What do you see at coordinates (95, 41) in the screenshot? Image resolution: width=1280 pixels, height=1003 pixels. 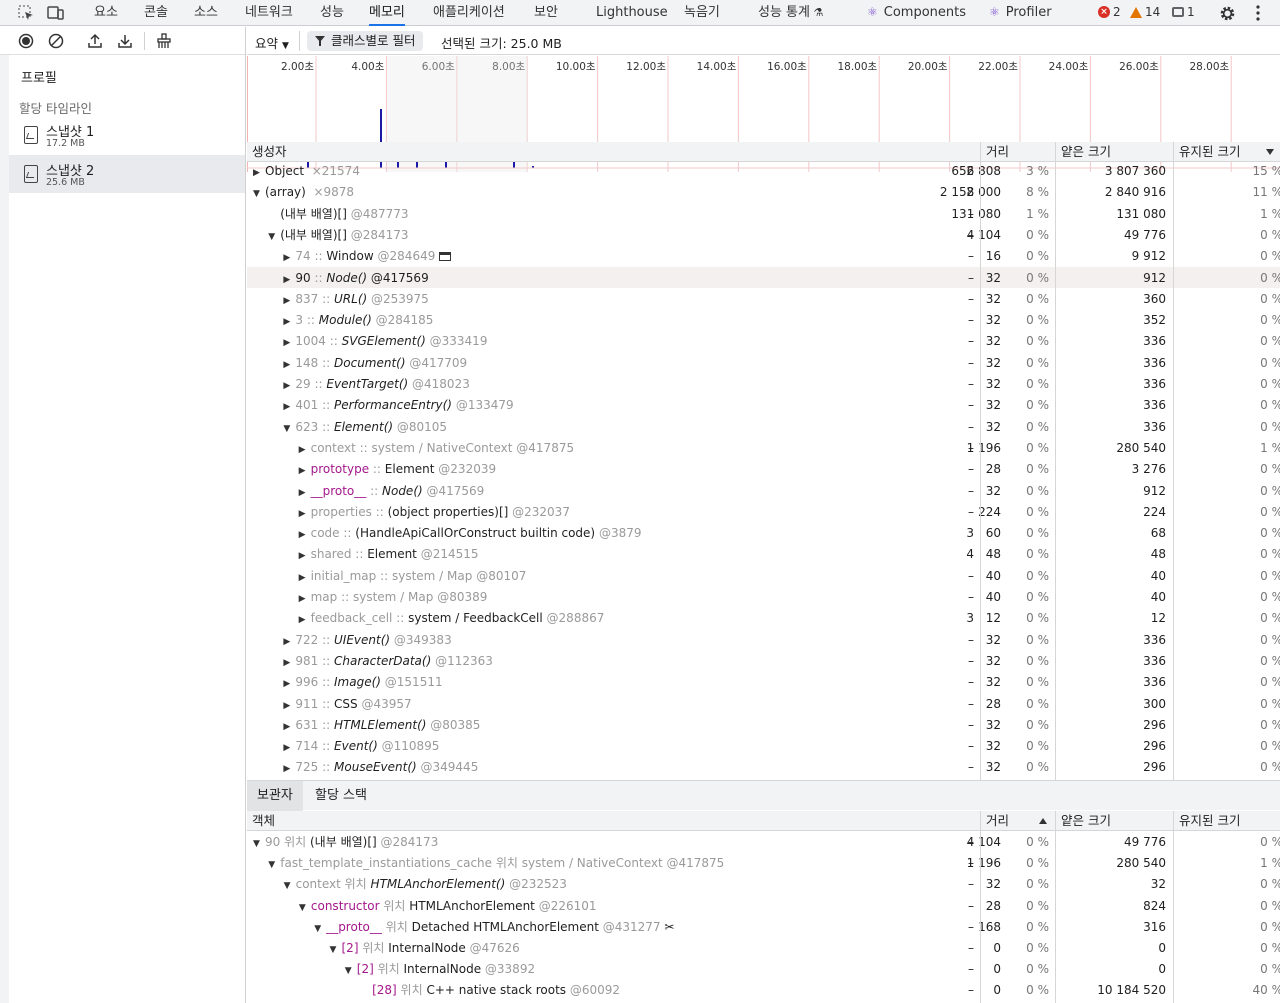 I see `load-profile-button` at bounding box center [95, 41].